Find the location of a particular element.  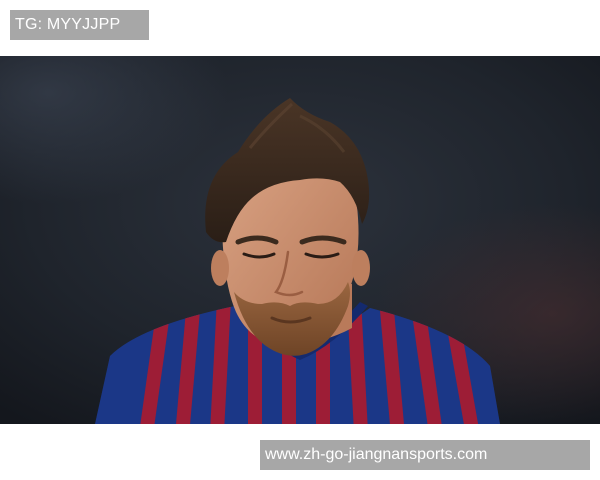

watermark-url-text: www.zh-go-jiangnansports.com is located at coordinates (376, 454).